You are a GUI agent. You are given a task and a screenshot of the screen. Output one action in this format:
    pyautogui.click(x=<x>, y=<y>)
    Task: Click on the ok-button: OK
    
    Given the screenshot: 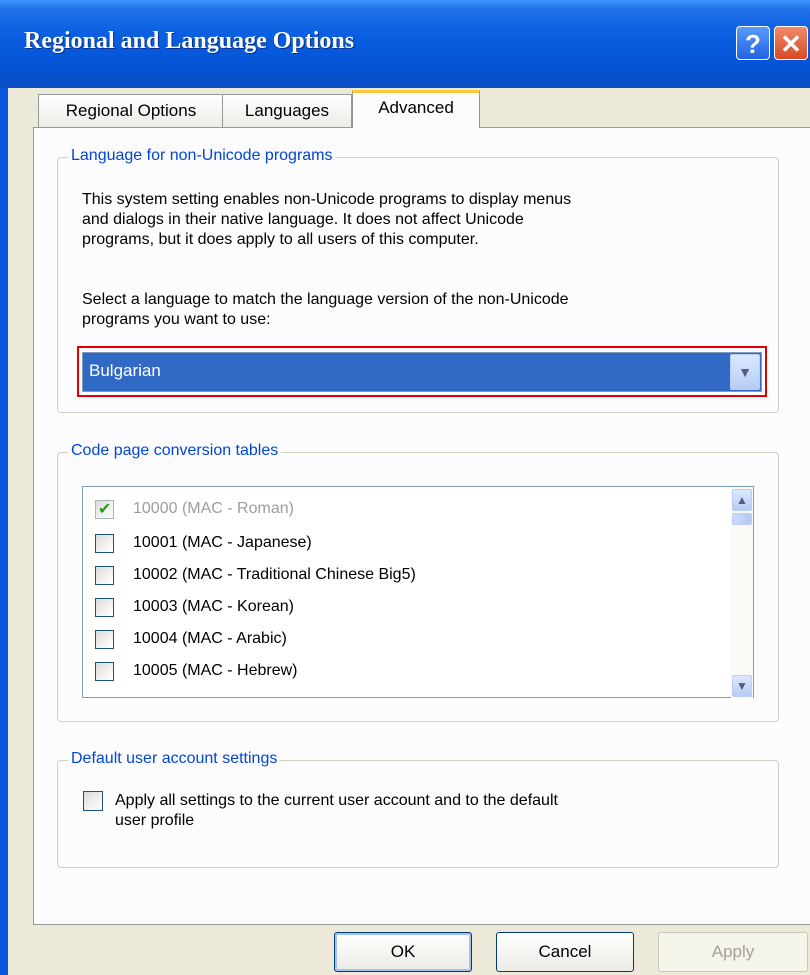 What is the action you would take?
    pyautogui.click(x=403, y=952)
    